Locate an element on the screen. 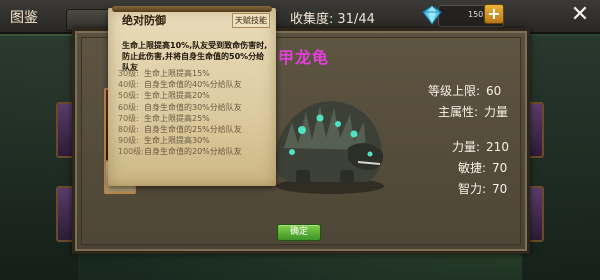 The image size is (600, 280). main-attribute-label: 主属性: is located at coordinates (458, 112).